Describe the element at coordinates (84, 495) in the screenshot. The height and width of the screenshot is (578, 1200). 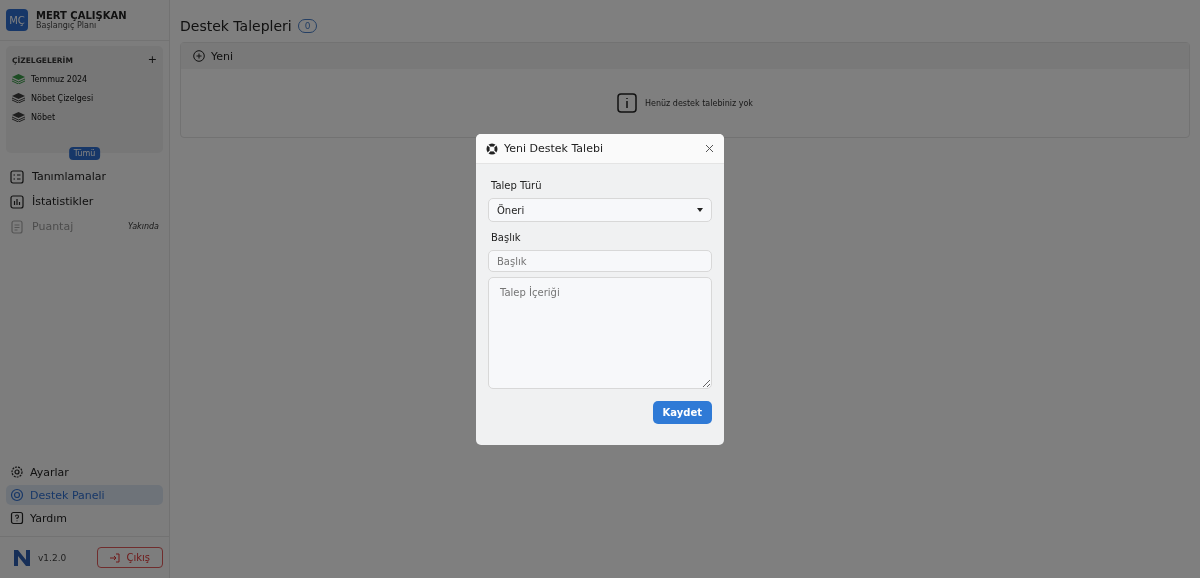
I see `menu-item: Destek Paneli` at that location.